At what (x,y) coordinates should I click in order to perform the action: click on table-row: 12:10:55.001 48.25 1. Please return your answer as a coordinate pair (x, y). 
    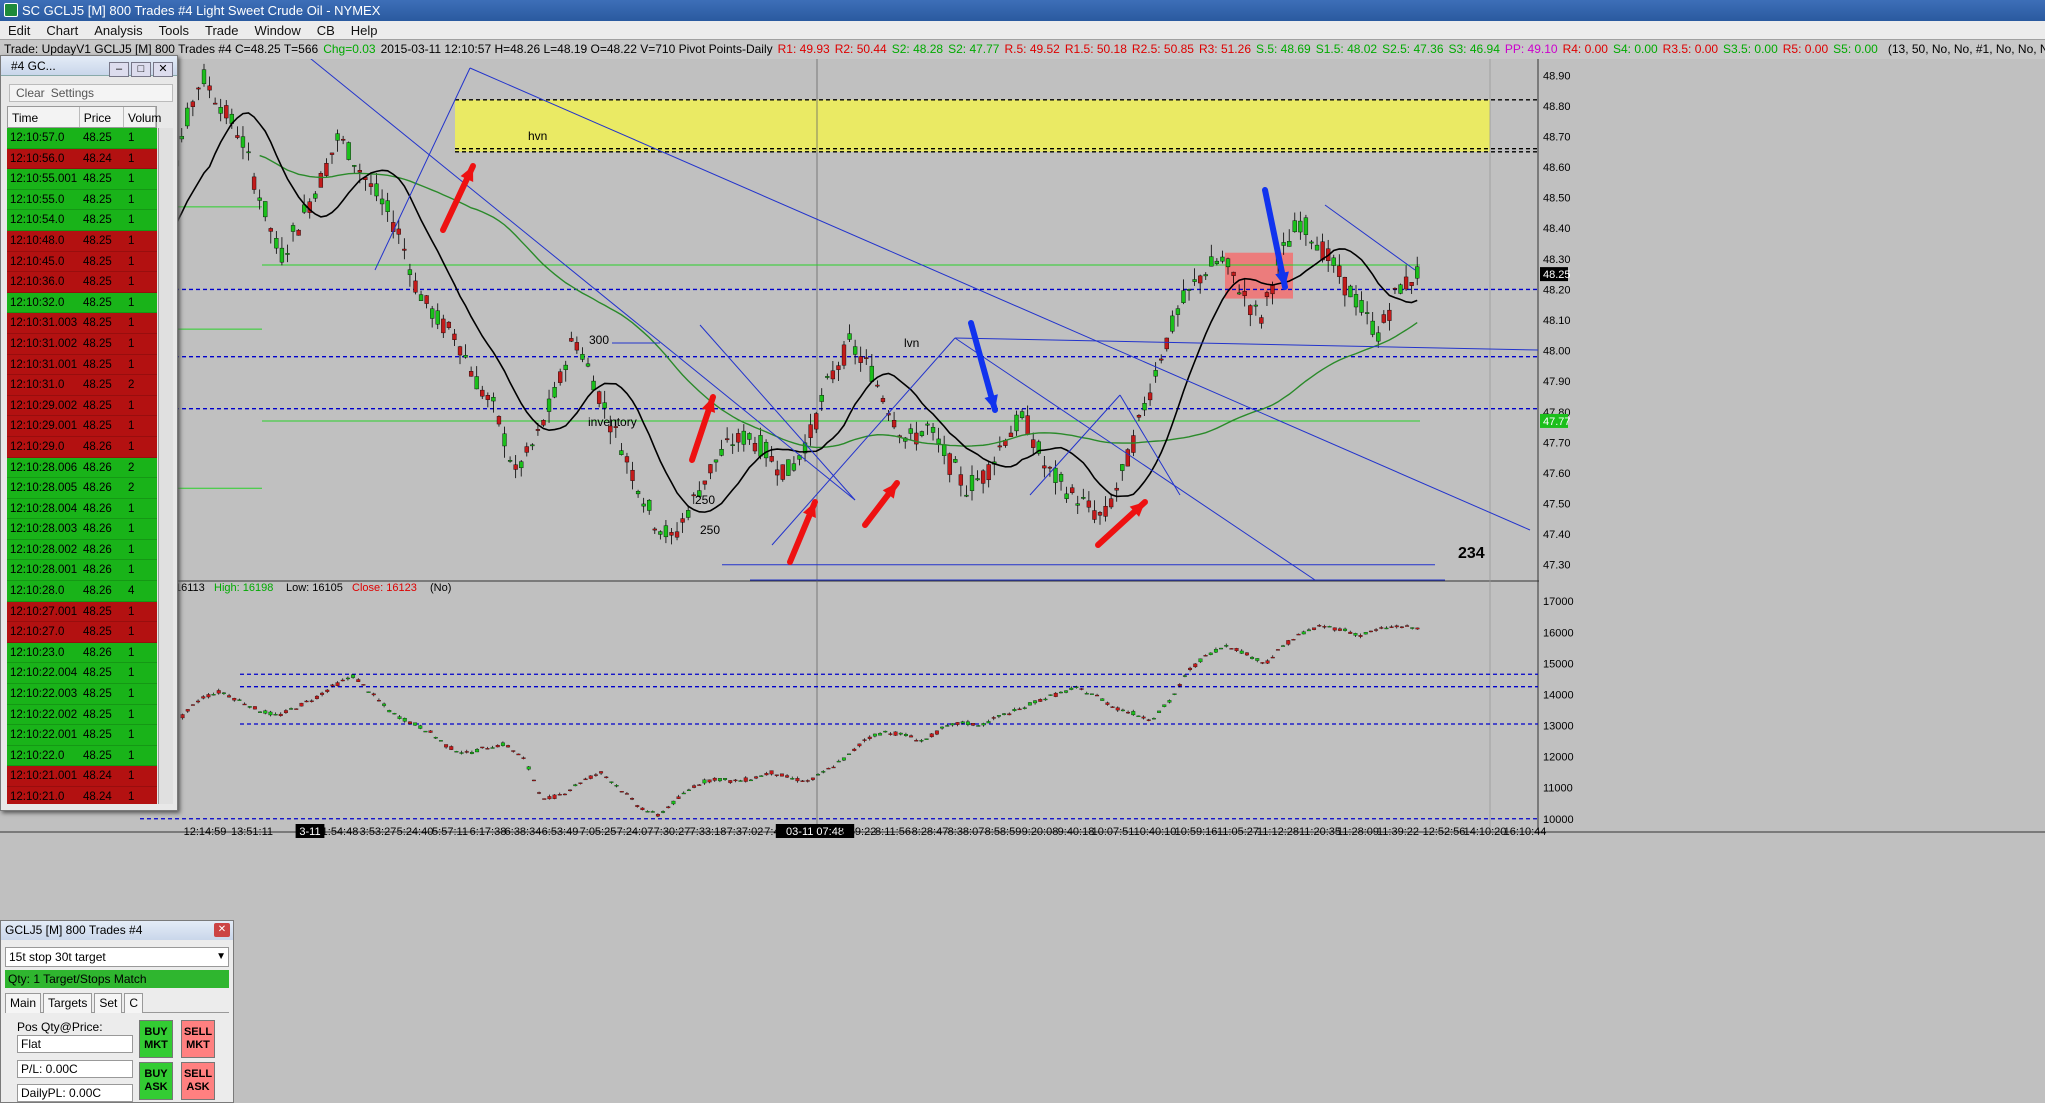
    Looking at the image, I should click on (82, 179).